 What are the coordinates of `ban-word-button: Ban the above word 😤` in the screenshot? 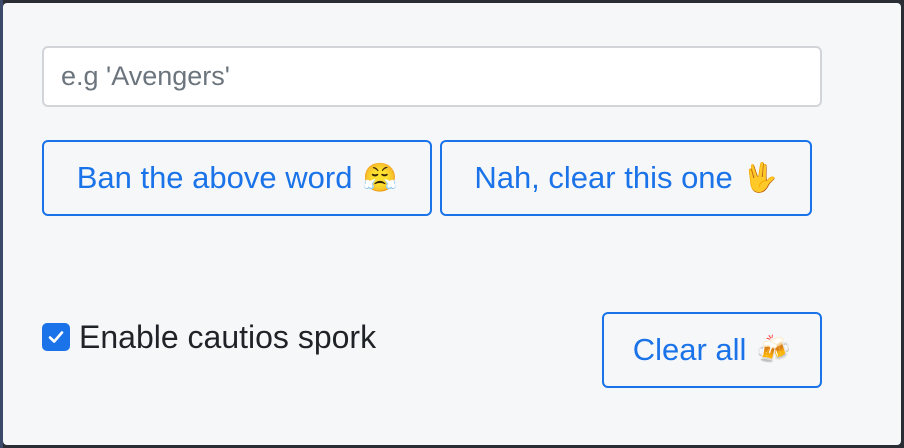 It's located at (237, 178).